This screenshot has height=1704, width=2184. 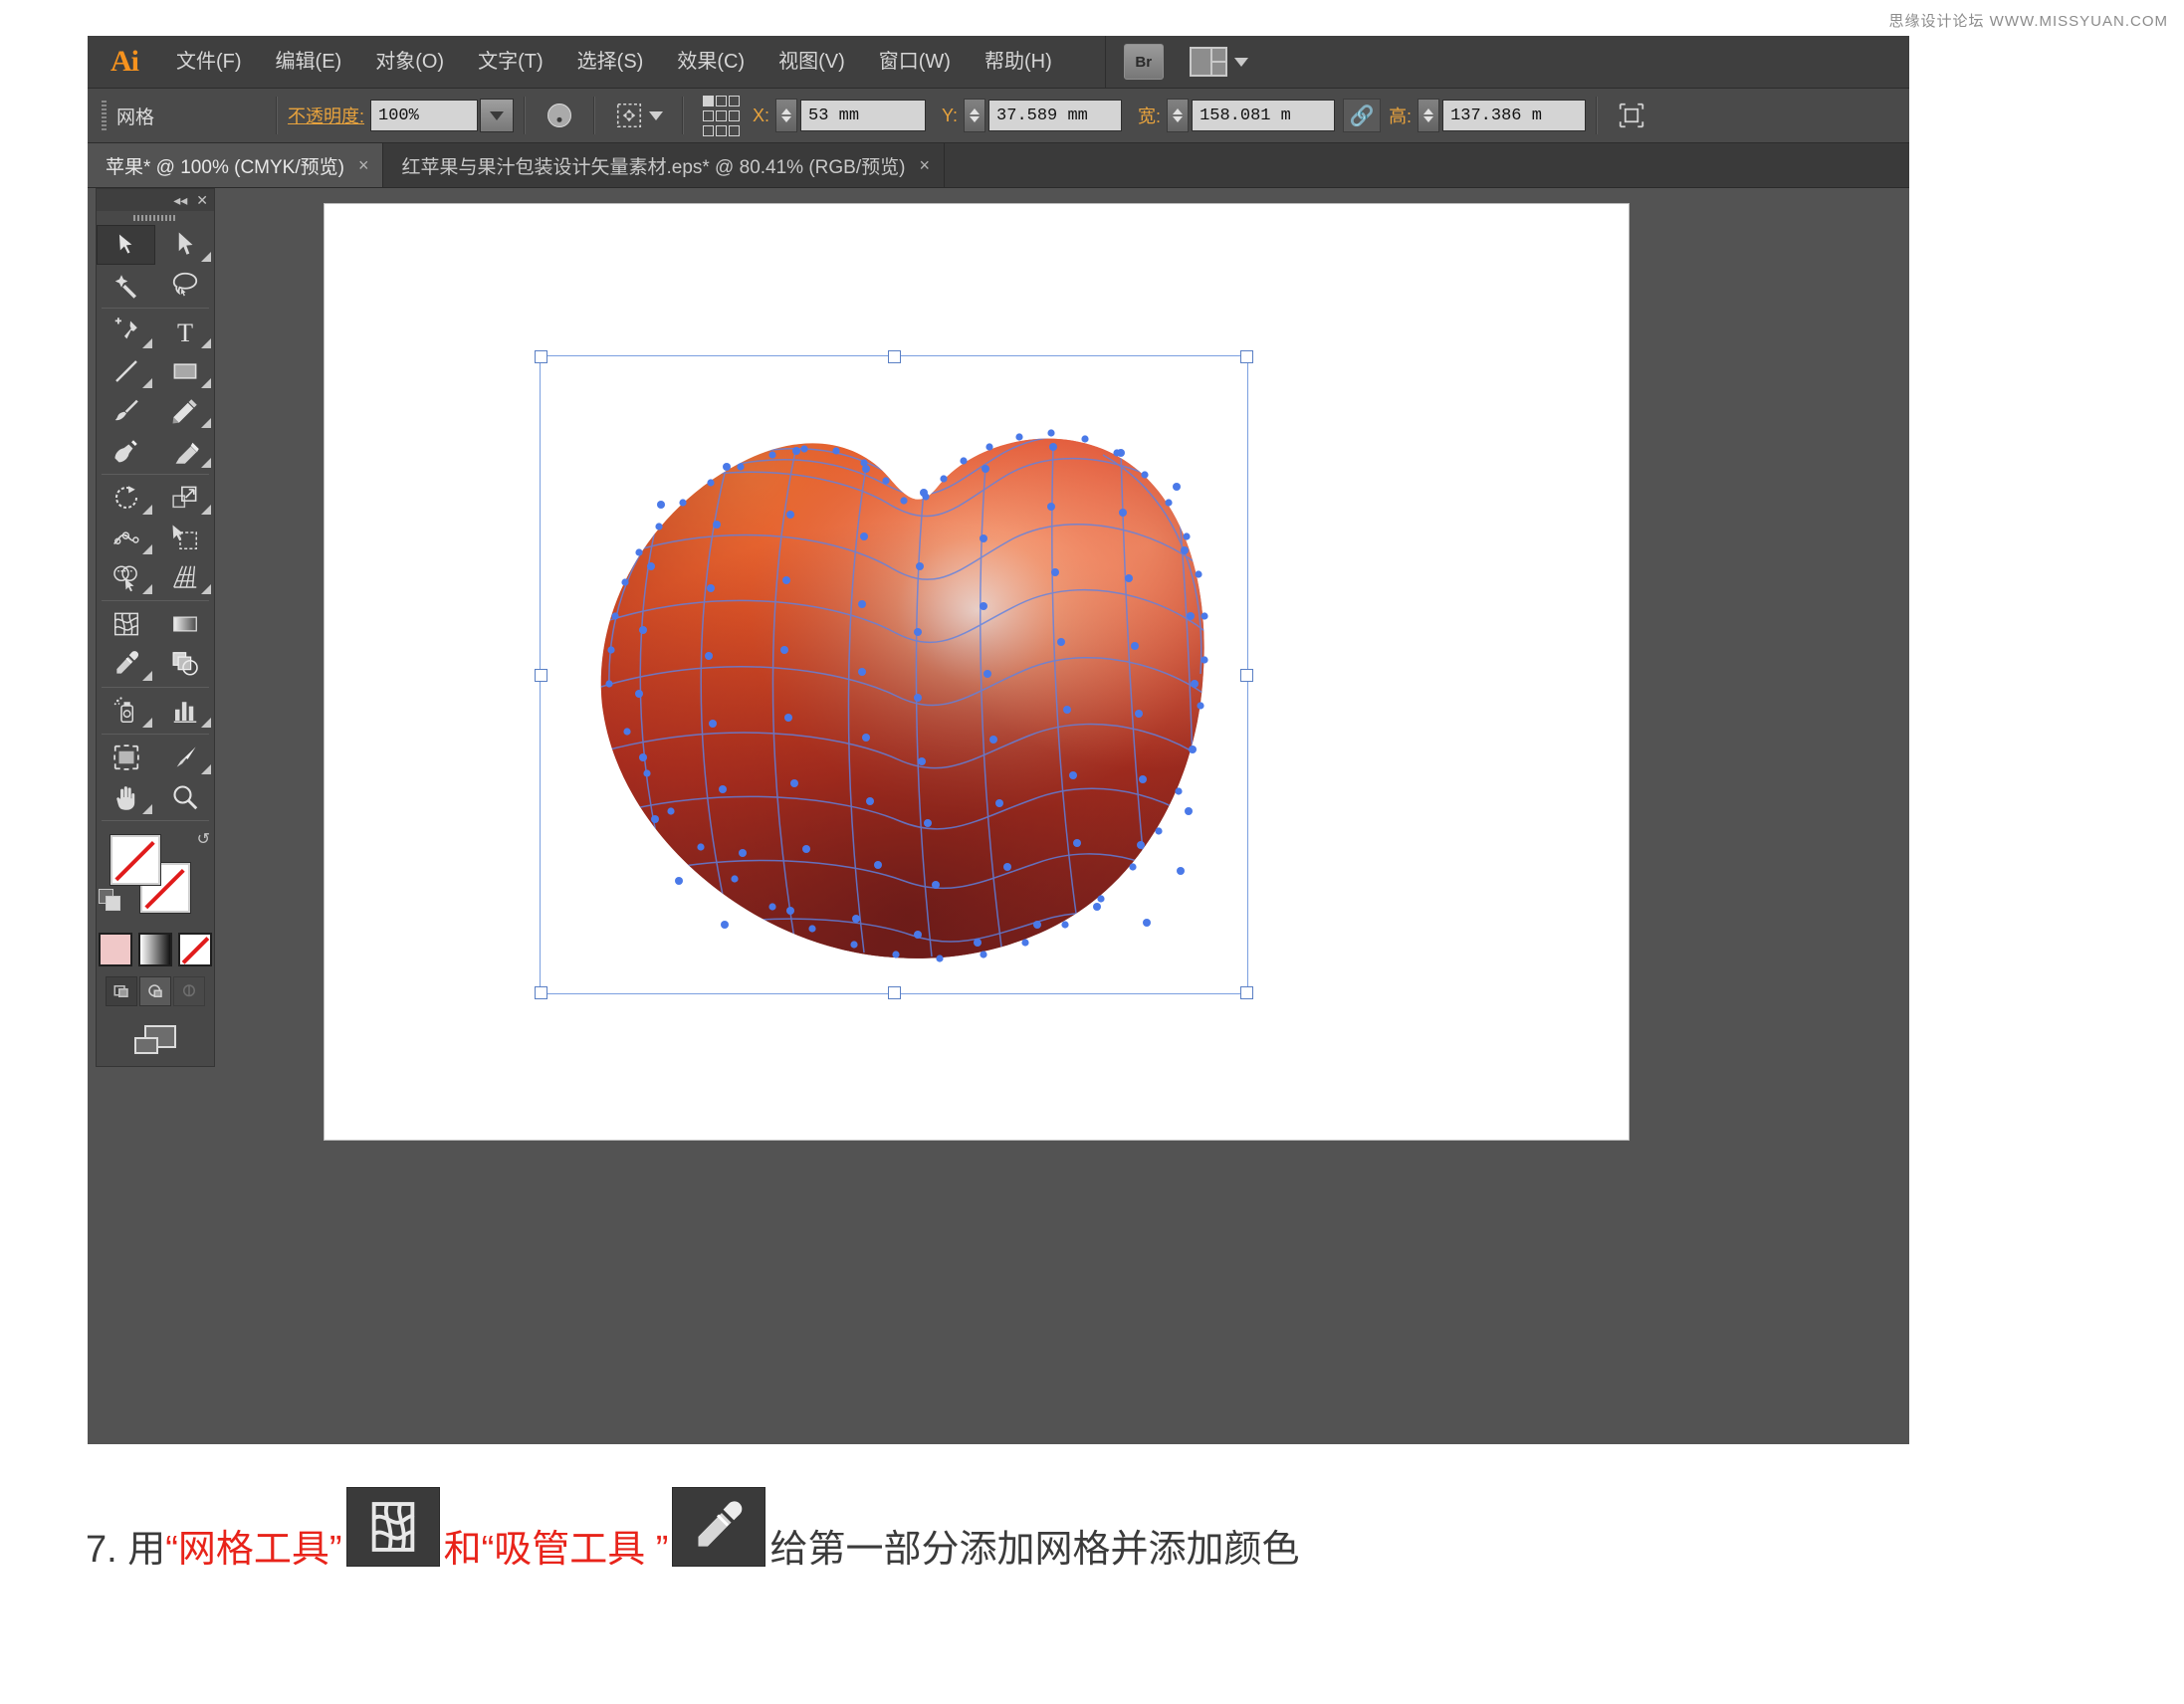 I want to click on menu-item-view: 视图(V), so click(x=812, y=62).